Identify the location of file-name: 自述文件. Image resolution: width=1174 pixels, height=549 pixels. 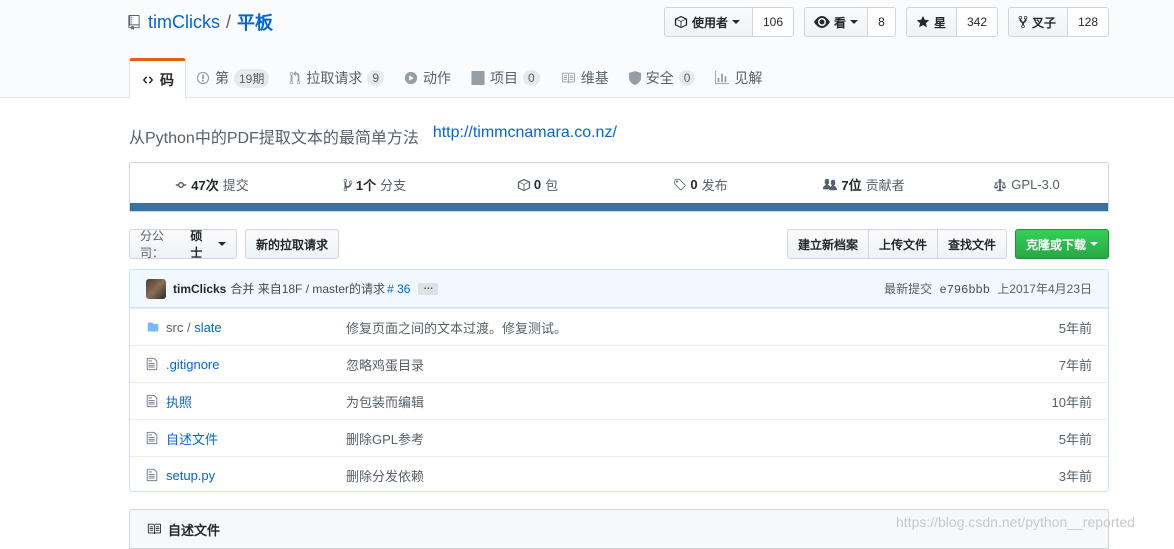
(256, 438).